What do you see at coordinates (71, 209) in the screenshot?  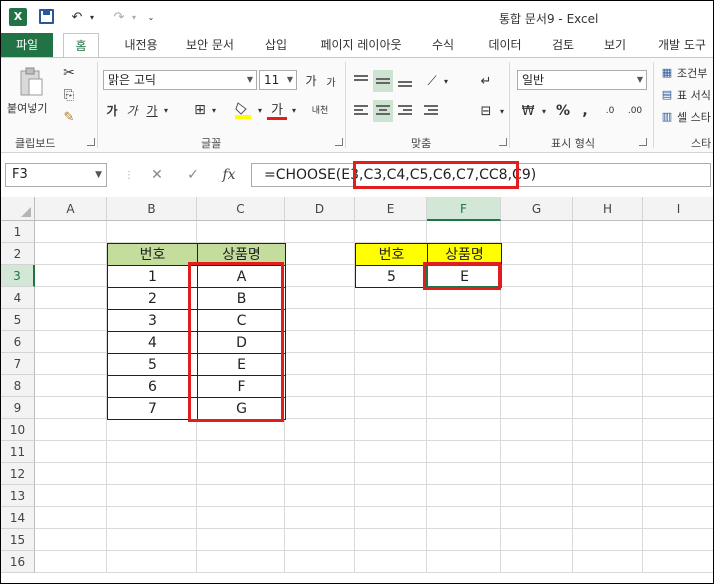 I see `column-header-A: A` at bounding box center [71, 209].